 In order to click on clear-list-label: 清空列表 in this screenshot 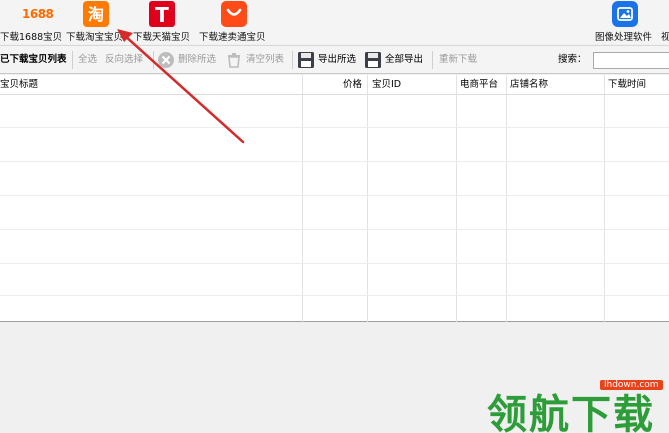, I will do `click(265, 59)`.